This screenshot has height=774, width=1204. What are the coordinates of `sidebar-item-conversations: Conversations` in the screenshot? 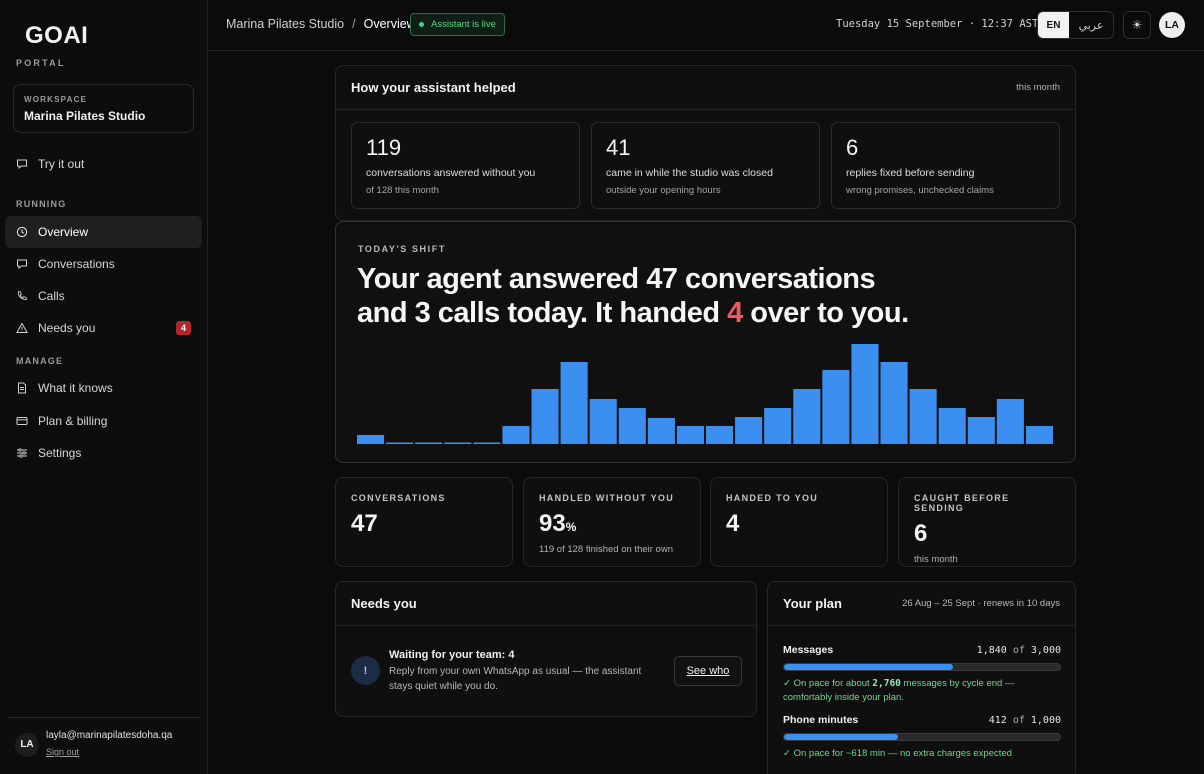 It's located at (103, 264).